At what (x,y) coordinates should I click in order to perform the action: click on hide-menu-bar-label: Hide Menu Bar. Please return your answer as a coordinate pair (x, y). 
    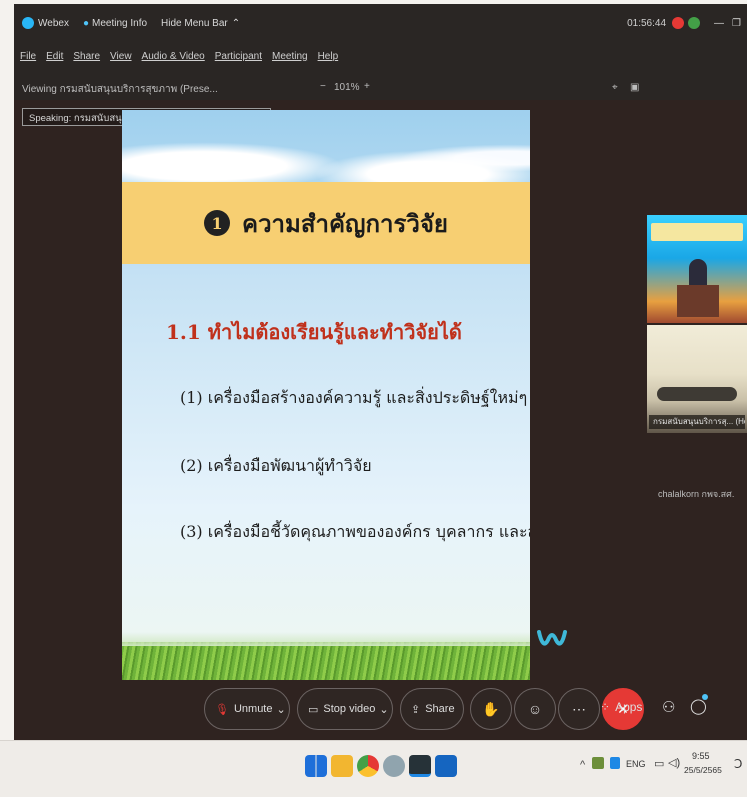
    Looking at the image, I should click on (194, 23).